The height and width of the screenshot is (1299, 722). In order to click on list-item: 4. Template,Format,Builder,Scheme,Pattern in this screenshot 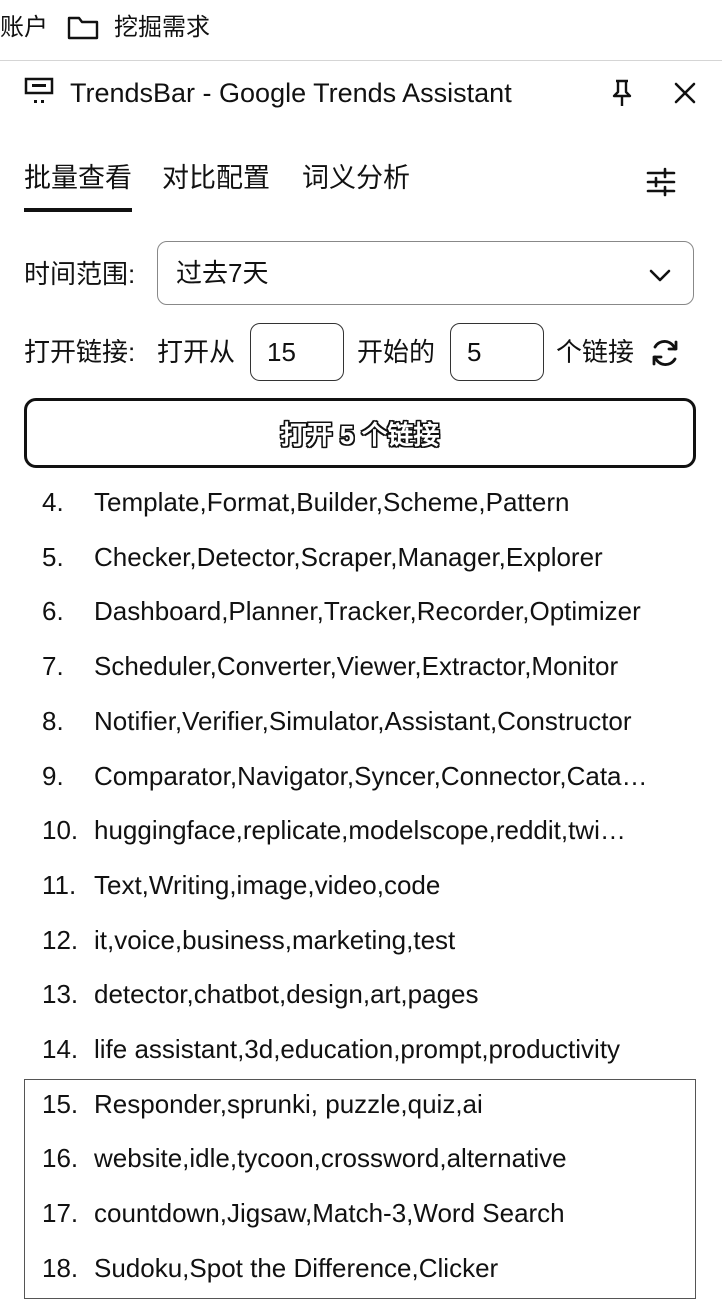, I will do `click(361, 503)`.